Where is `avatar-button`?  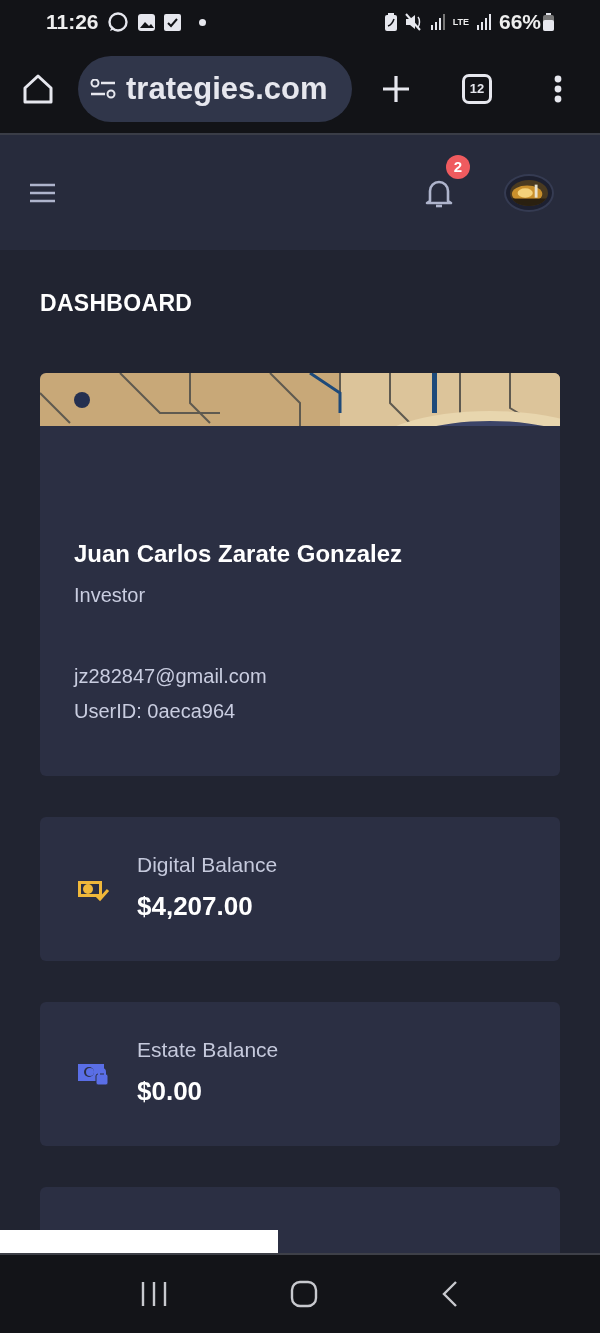 avatar-button is located at coordinates (529, 192).